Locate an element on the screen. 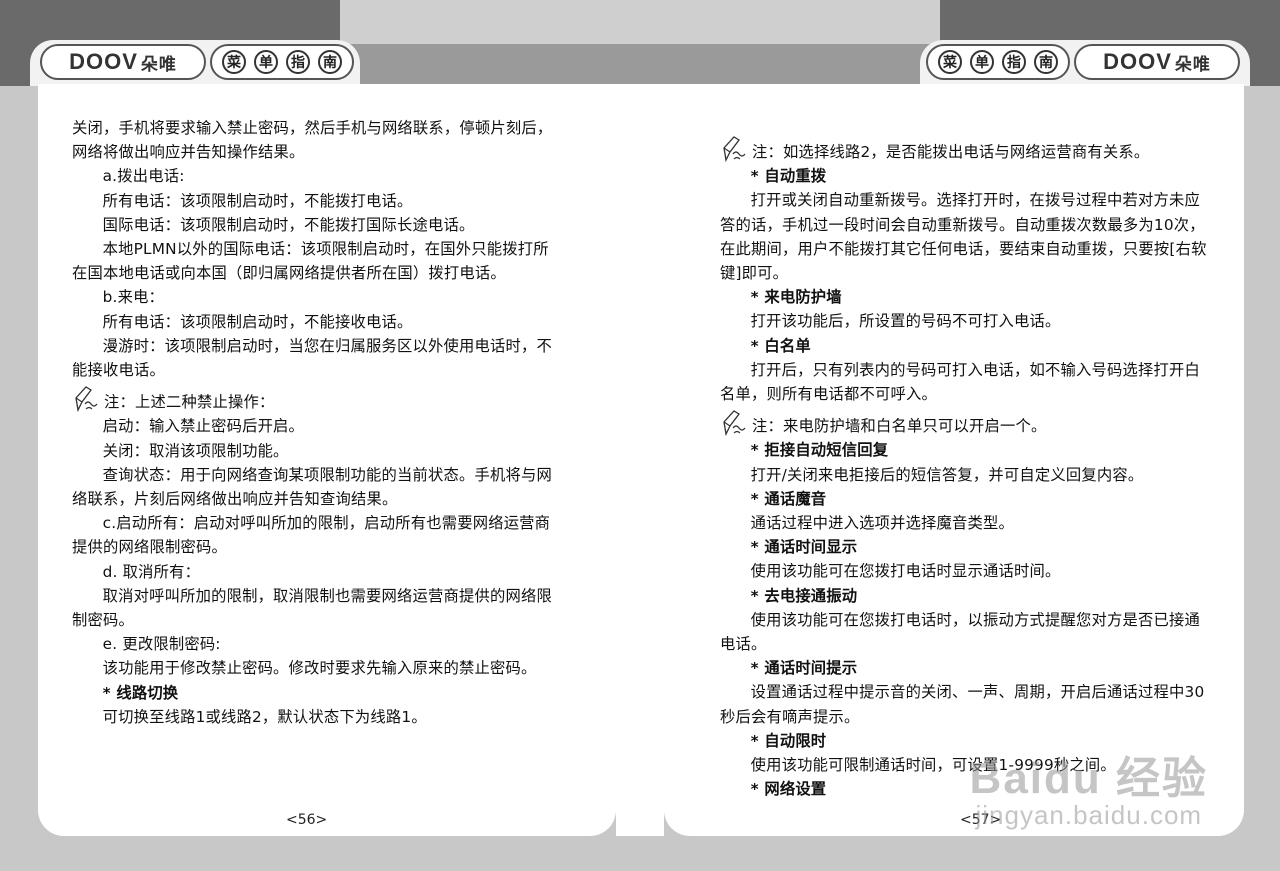 The width and height of the screenshot is (1280, 871). paragraph: 该功能用于修改禁止密码。修改时要求先输入原来的禁止密码。 is located at coordinates (319, 668).